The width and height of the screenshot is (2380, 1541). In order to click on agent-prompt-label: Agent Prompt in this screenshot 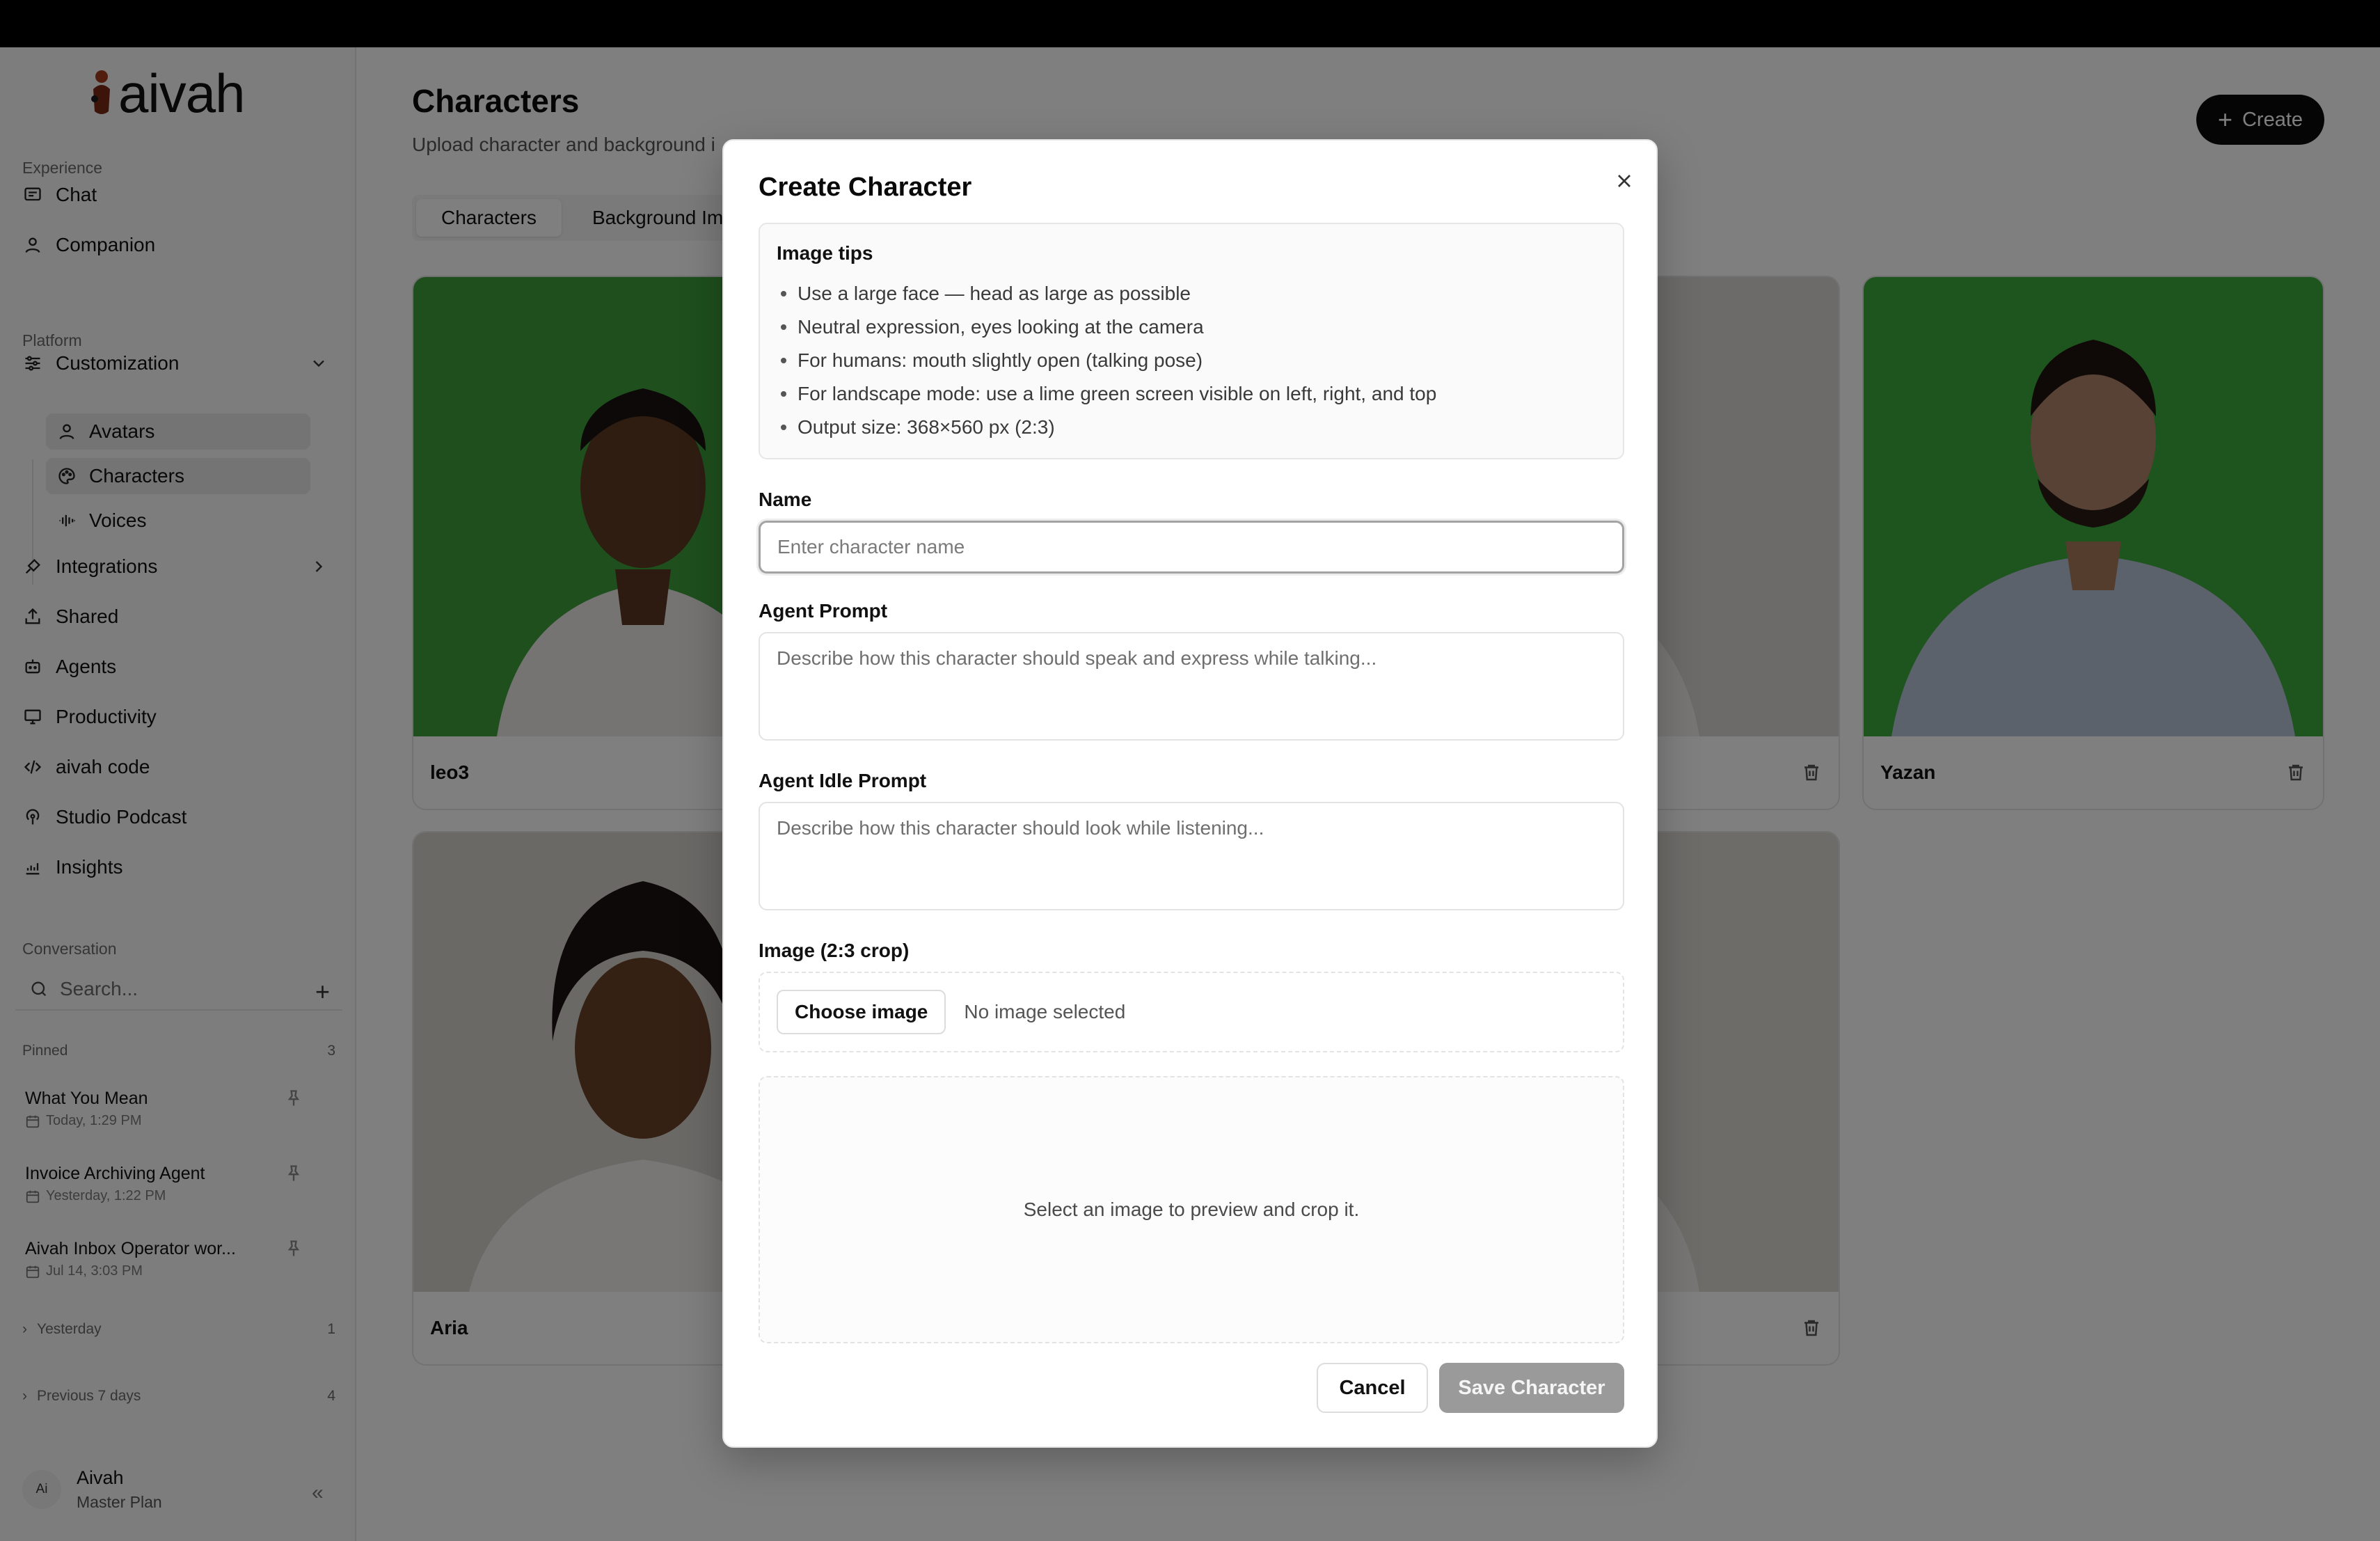, I will do `click(823, 611)`.